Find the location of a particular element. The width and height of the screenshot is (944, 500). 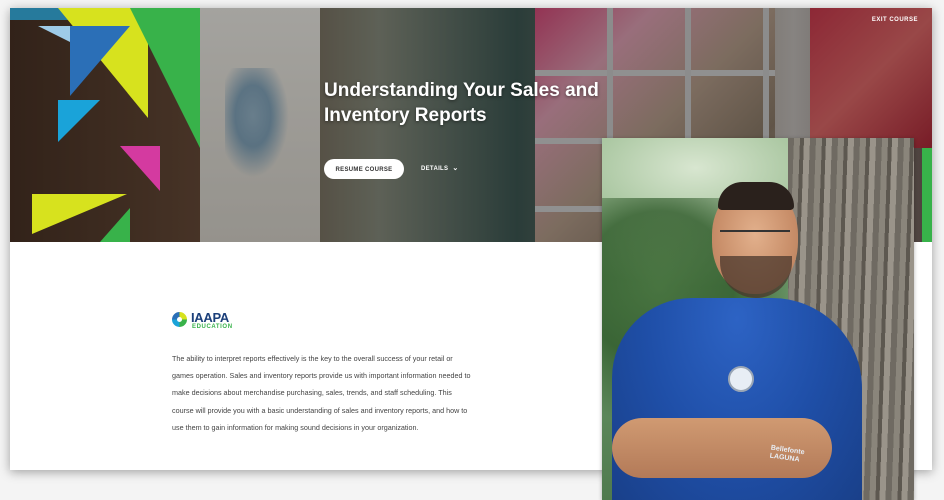

photo-hair is located at coordinates (756, 196).